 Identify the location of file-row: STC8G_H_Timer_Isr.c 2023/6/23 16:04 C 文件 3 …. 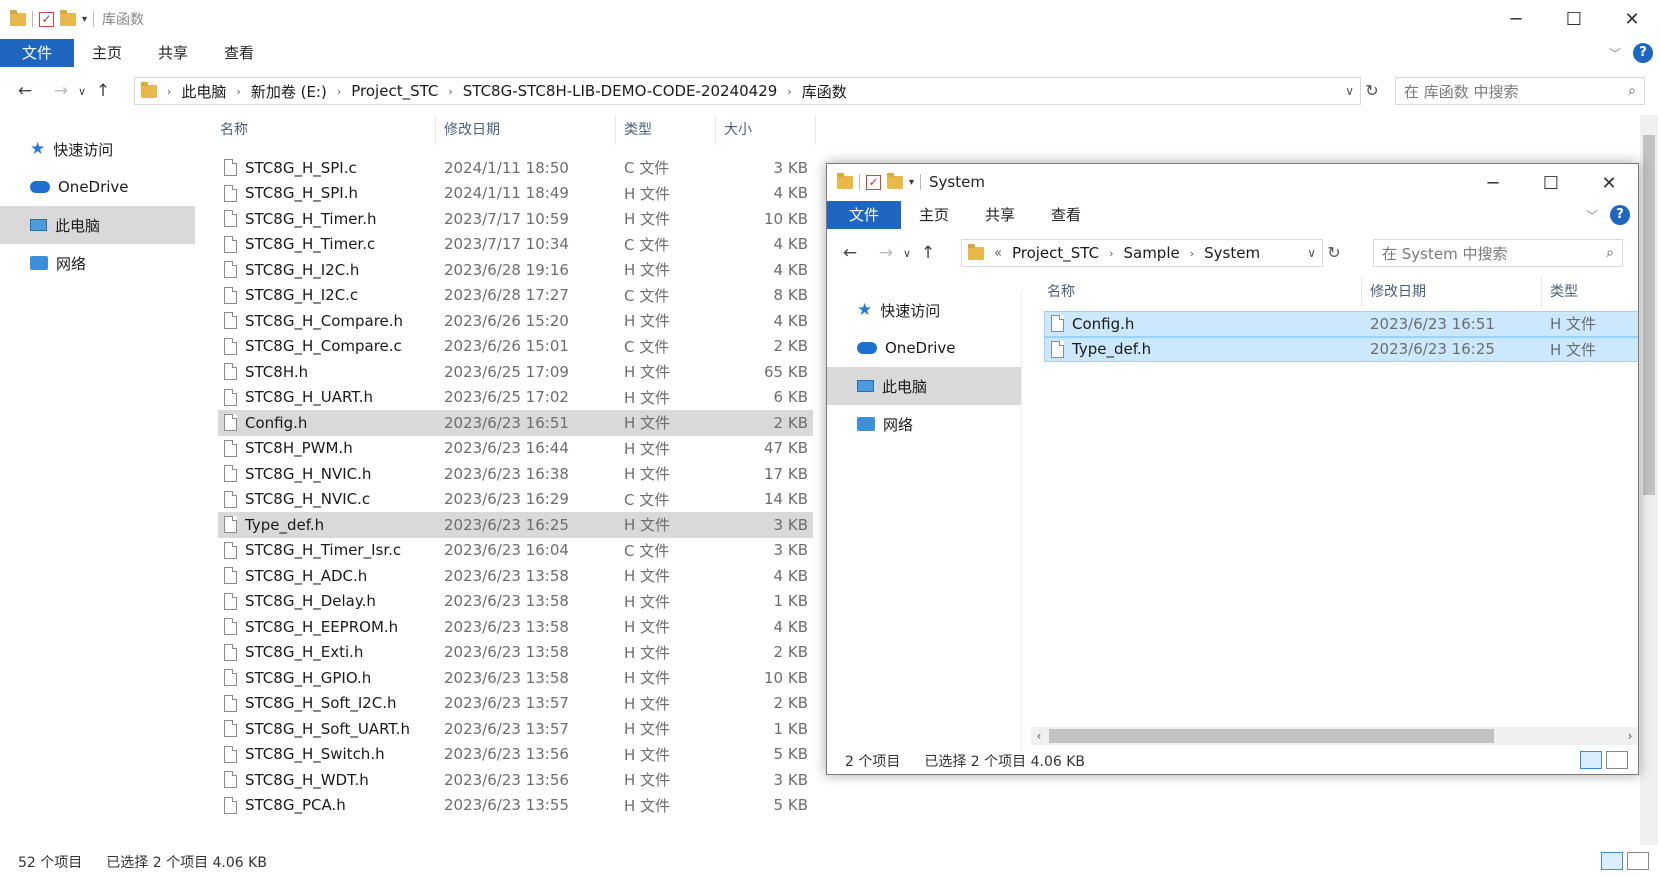
(515, 551).